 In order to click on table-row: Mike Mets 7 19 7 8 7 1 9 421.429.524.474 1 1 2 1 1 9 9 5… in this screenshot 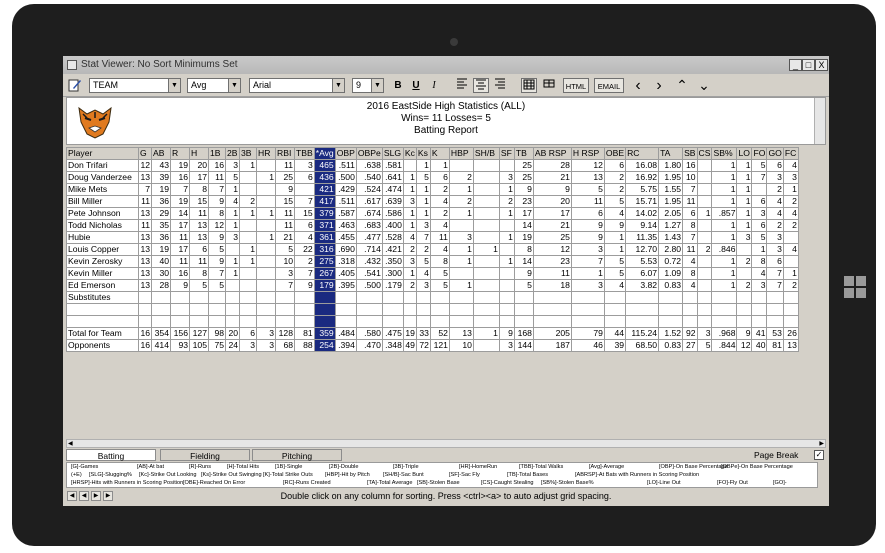, I will do `click(432, 189)`.